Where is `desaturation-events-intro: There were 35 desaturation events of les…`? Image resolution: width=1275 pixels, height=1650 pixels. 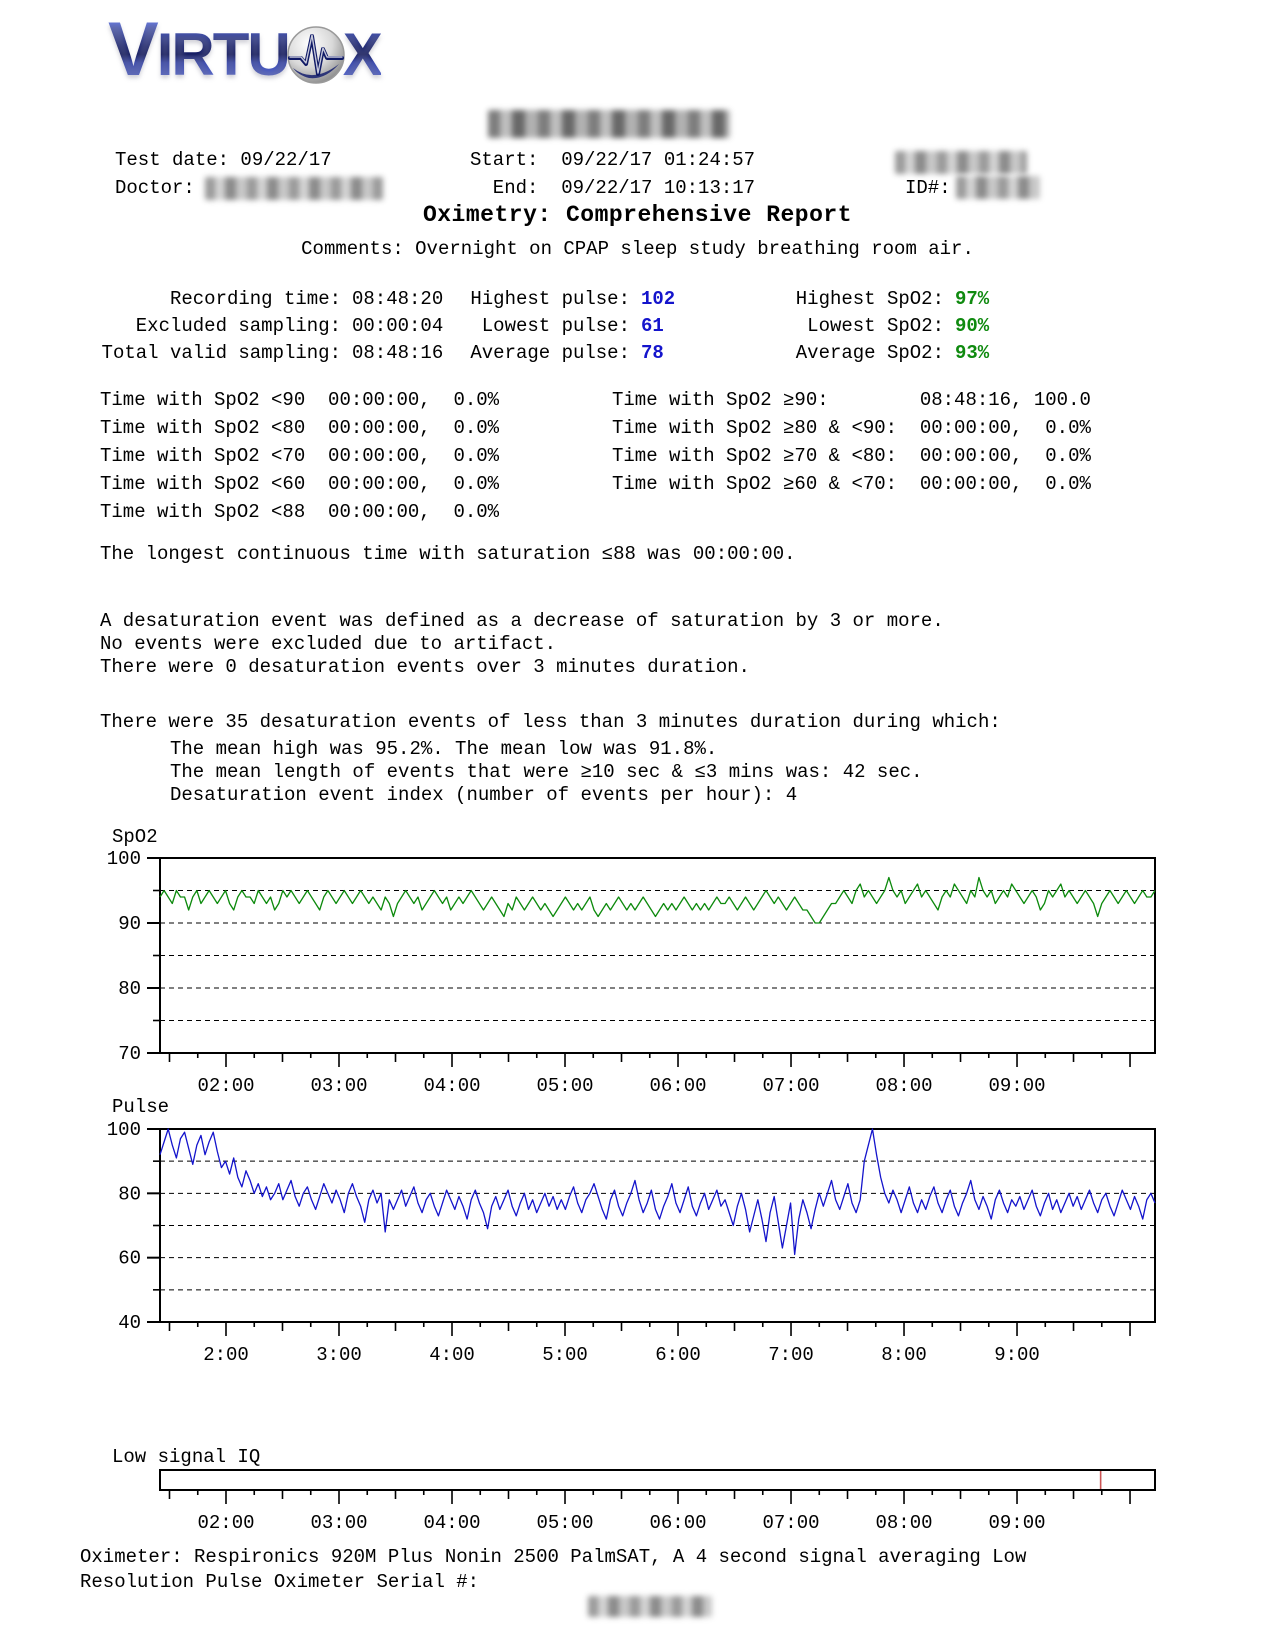
desaturation-events-intro: There were 35 desaturation events of les… is located at coordinates (550, 722).